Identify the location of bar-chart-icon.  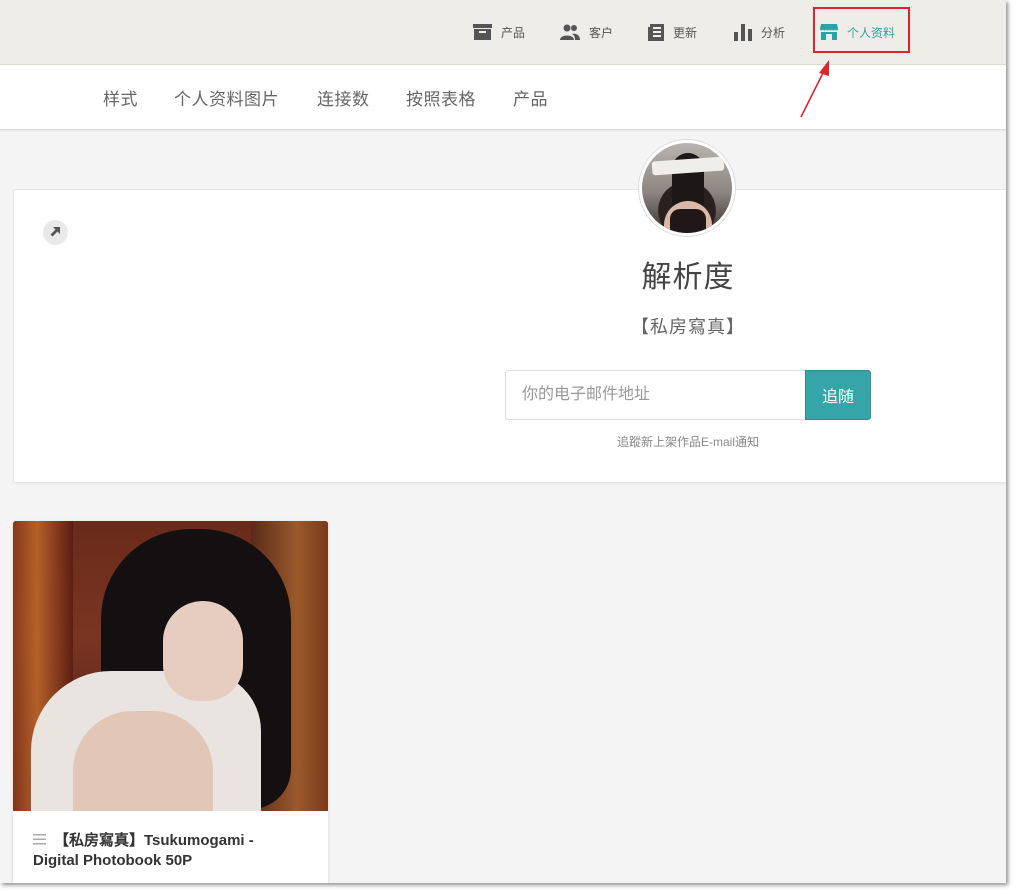
(743, 32).